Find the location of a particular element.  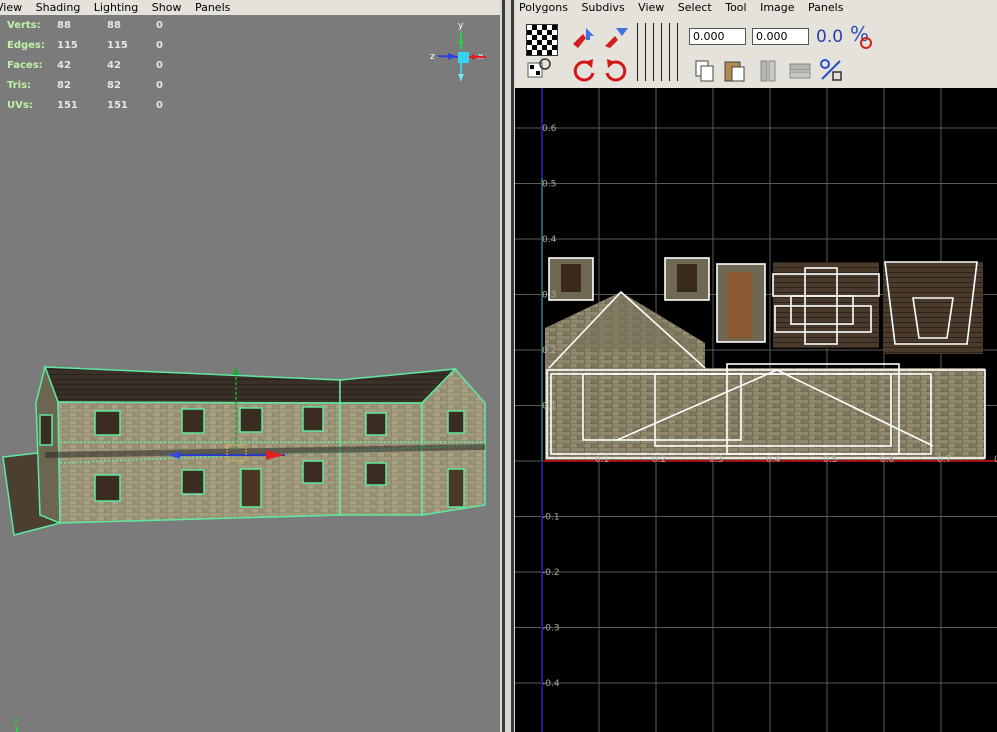

texture-select-icon is located at coordinates (540, 70).